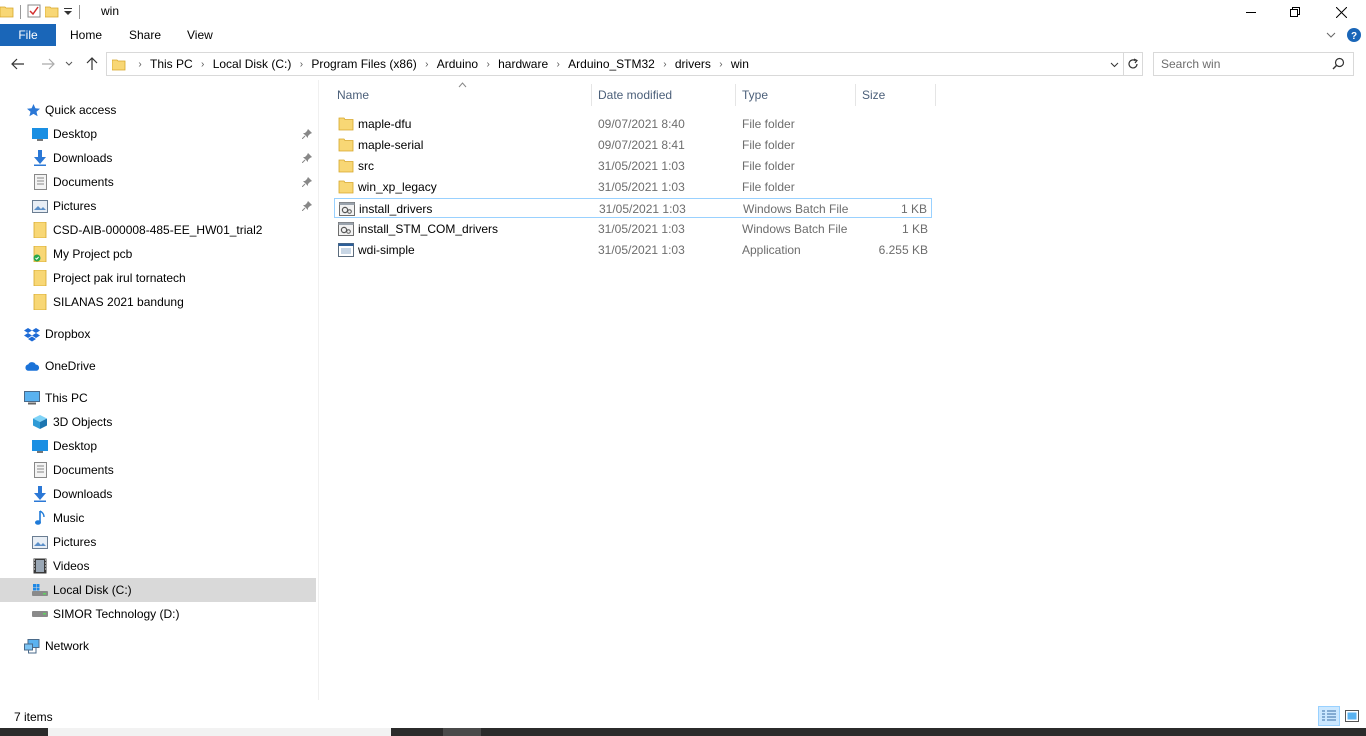  I want to click on nav-folder-csd: CSD-AIB-000008-485-EE_HW01_trial2, so click(158, 230).